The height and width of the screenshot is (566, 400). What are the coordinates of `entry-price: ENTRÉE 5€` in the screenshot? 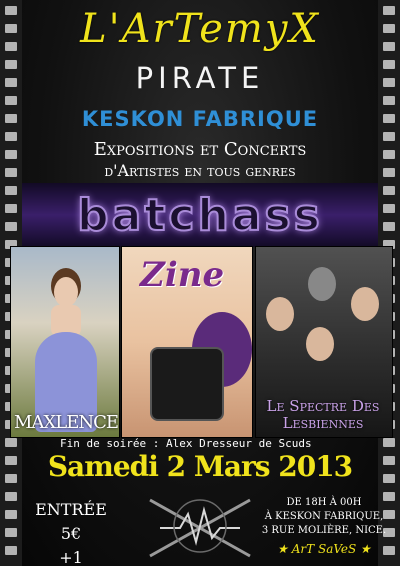 It's located at (71, 521).